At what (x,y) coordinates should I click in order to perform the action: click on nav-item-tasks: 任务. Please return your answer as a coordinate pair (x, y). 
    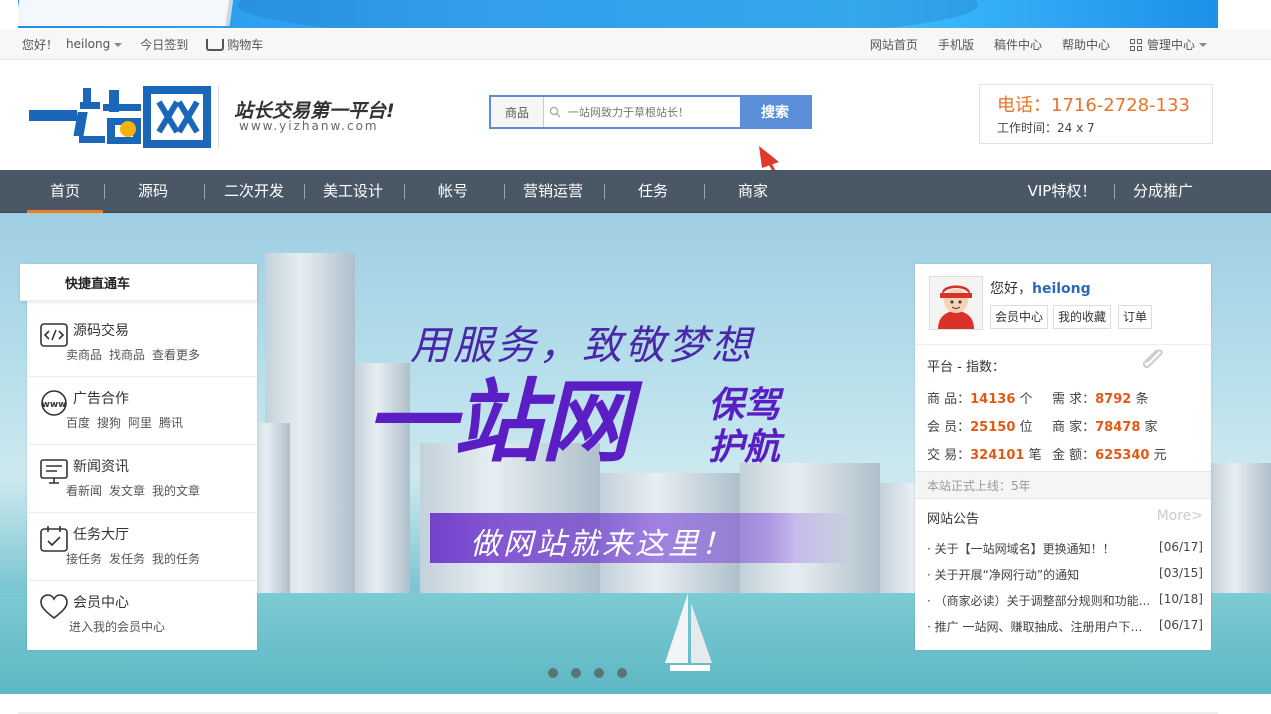
    Looking at the image, I should click on (653, 191).